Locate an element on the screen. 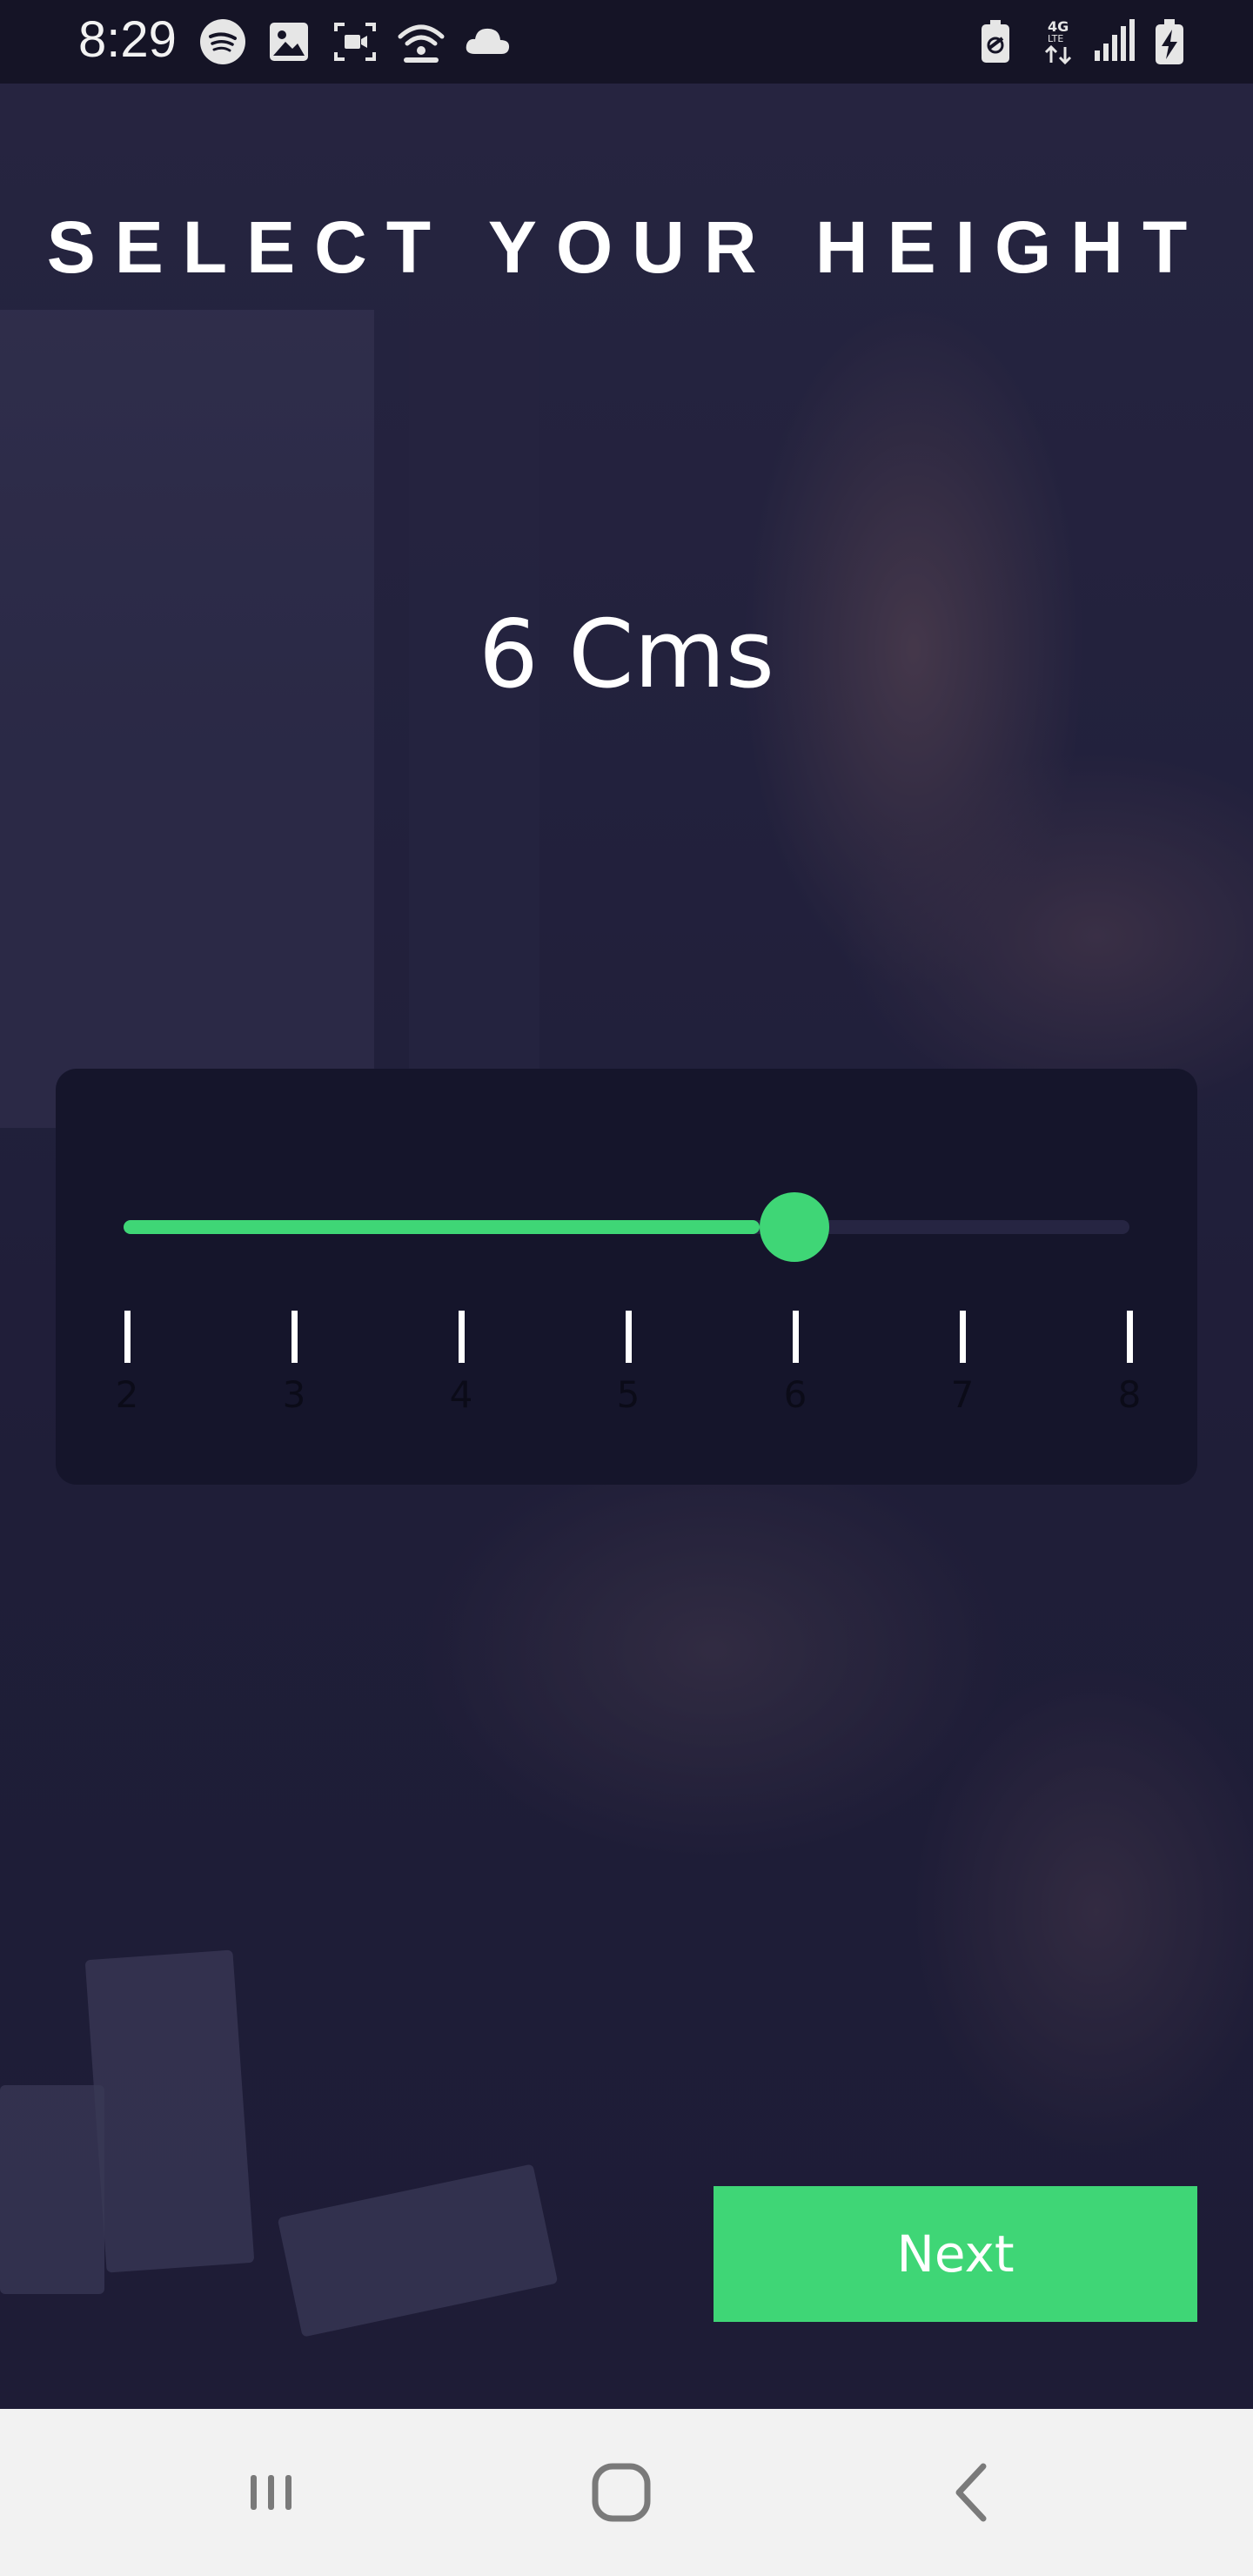  status-bar: 8:29 4G LTE is located at coordinates (626, 42).